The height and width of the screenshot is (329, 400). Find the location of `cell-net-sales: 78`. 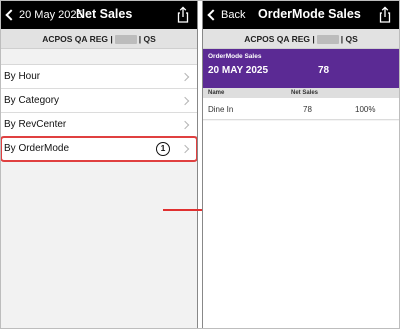

cell-net-sales: 78 is located at coordinates (307, 109).